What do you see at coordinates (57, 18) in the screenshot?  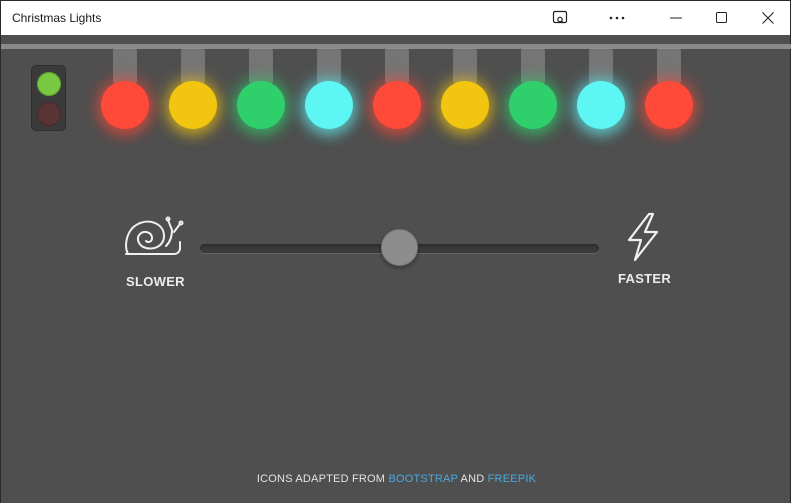 I see `window-title: Christmas Lights` at bounding box center [57, 18].